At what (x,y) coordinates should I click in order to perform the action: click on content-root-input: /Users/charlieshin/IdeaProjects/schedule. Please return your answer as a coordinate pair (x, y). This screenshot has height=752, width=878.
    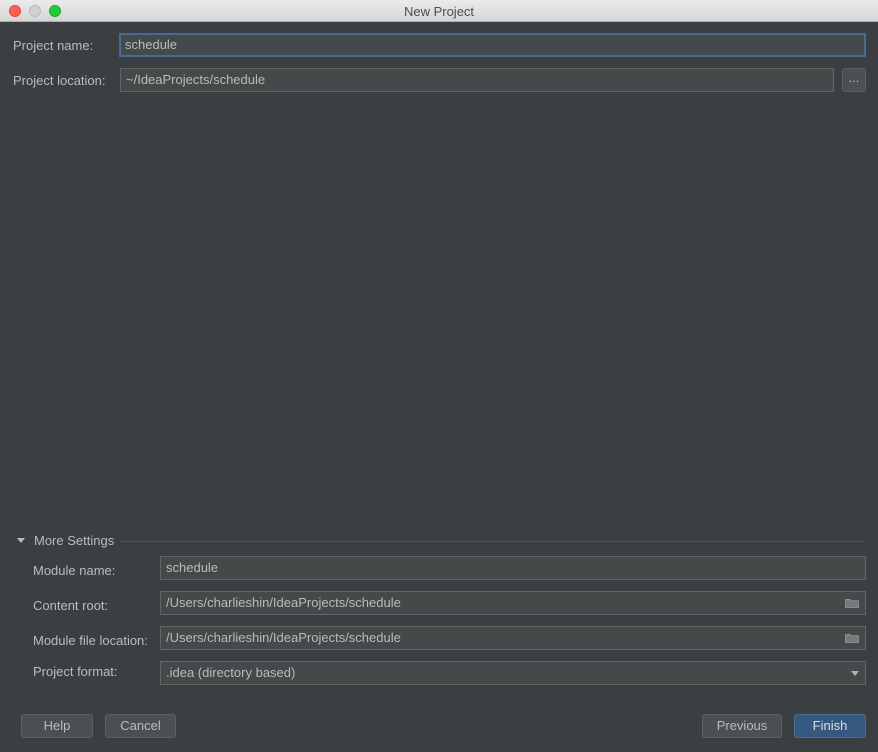
    Looking at the image, I should click on (513, 603).